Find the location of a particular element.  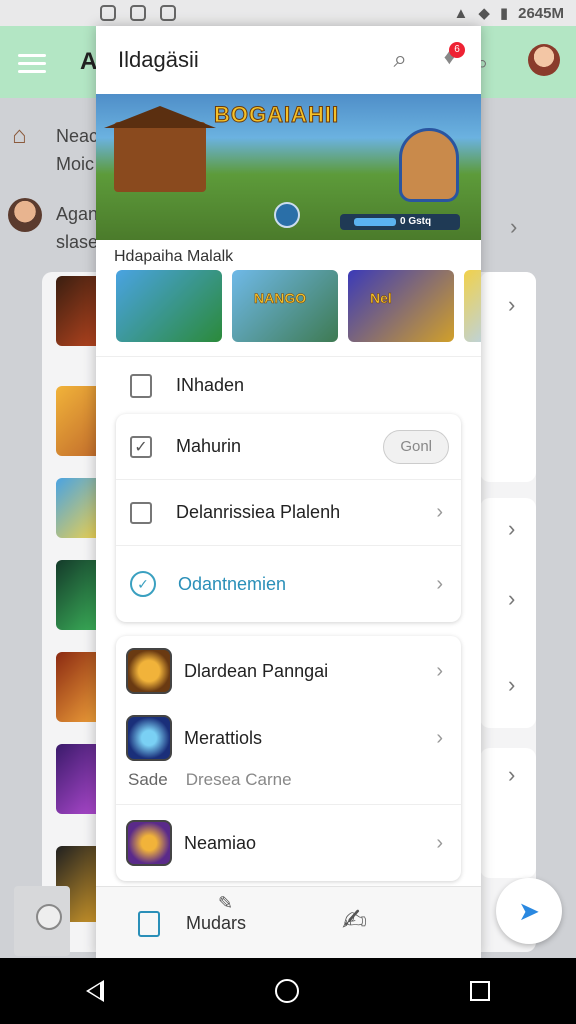

wifi-icon: ◆ is located at coordinates (484, 13).